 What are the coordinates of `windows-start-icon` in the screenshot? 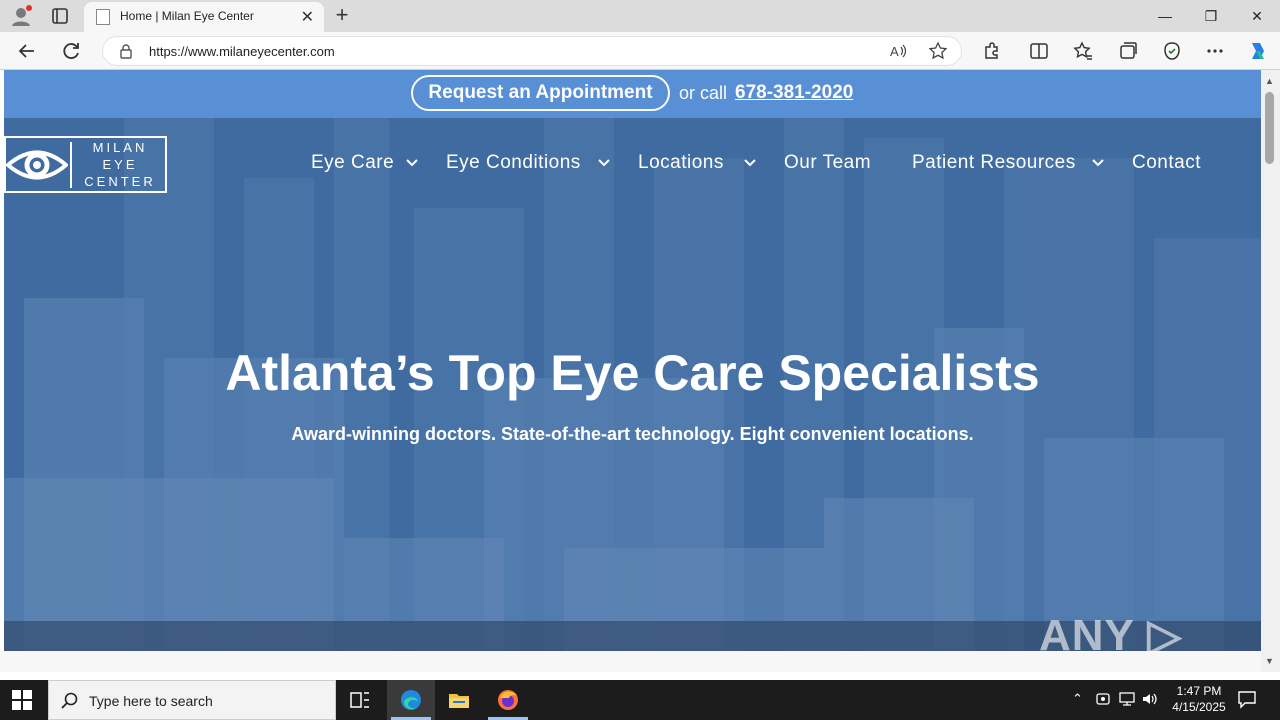 It's located at (22, 700).